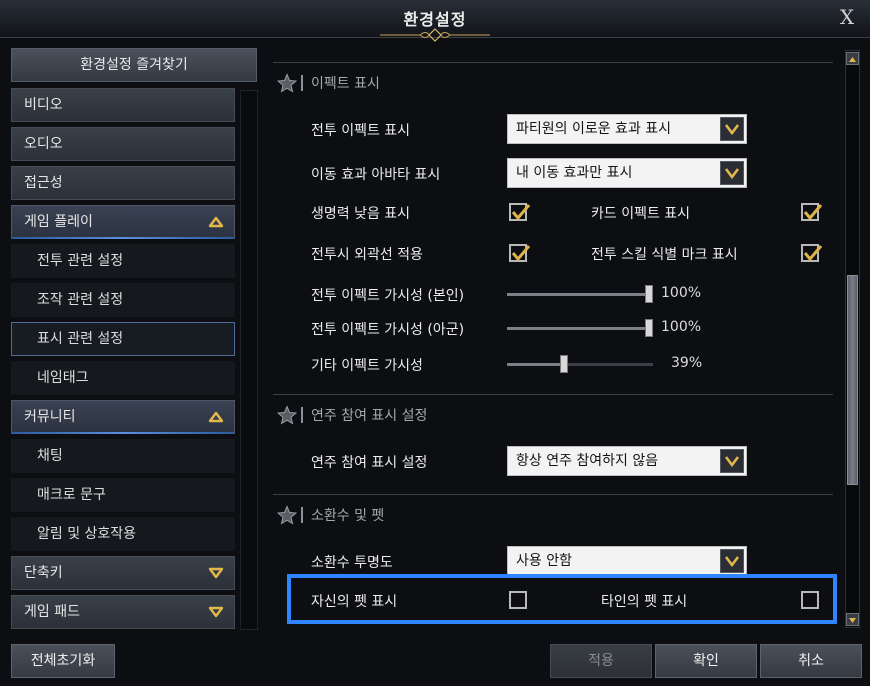 This screenshot has height=686, width=870. Describe the element at coordinates (644, 602) in the screenshot. I see `other-pet-label: 타인의 펫 표시` at that location.